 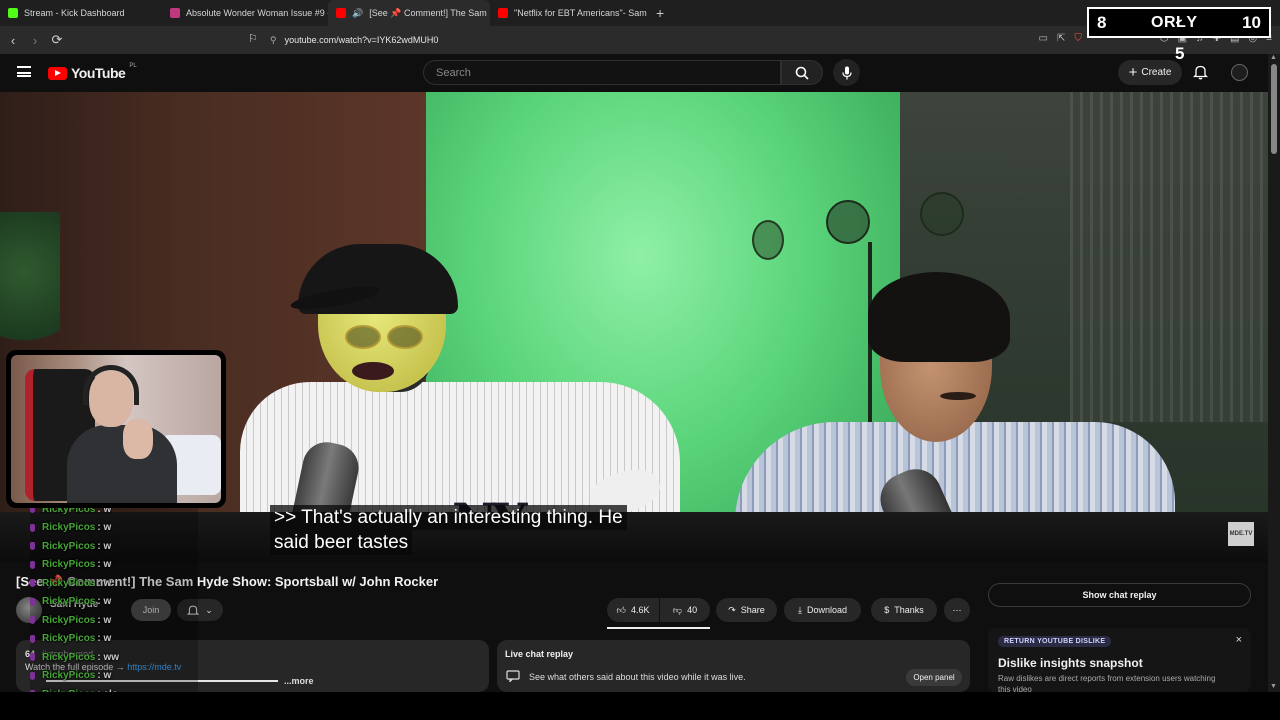 What do you see at coordinates (692, 610) in the screenshot?
I see `dislike-count: 40` at bounding box center [692, 610].